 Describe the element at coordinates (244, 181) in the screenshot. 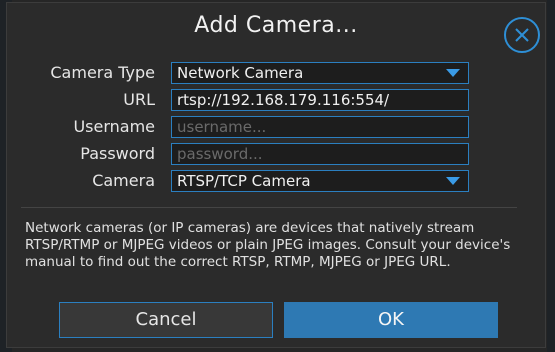

I see `camera-value: RTSP/TCP Camera` at that location.